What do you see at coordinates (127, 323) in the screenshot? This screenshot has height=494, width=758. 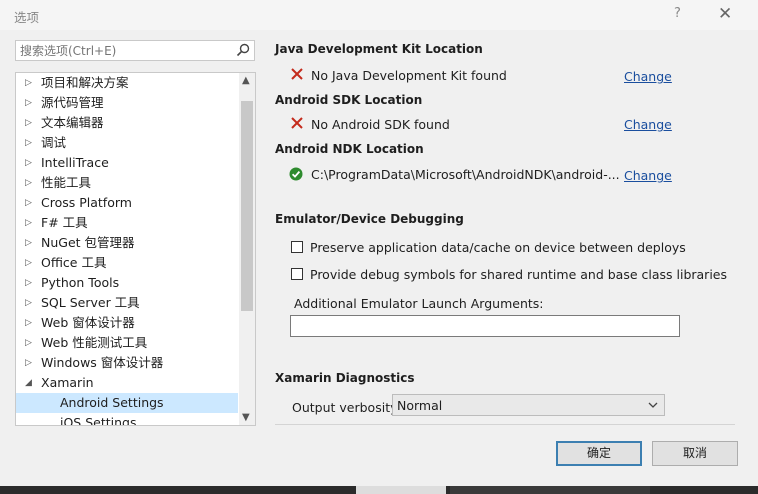 I see `tree-item-web-forms-designer: ▷ Web 窗体设计器` at bounding box center [127, 323].